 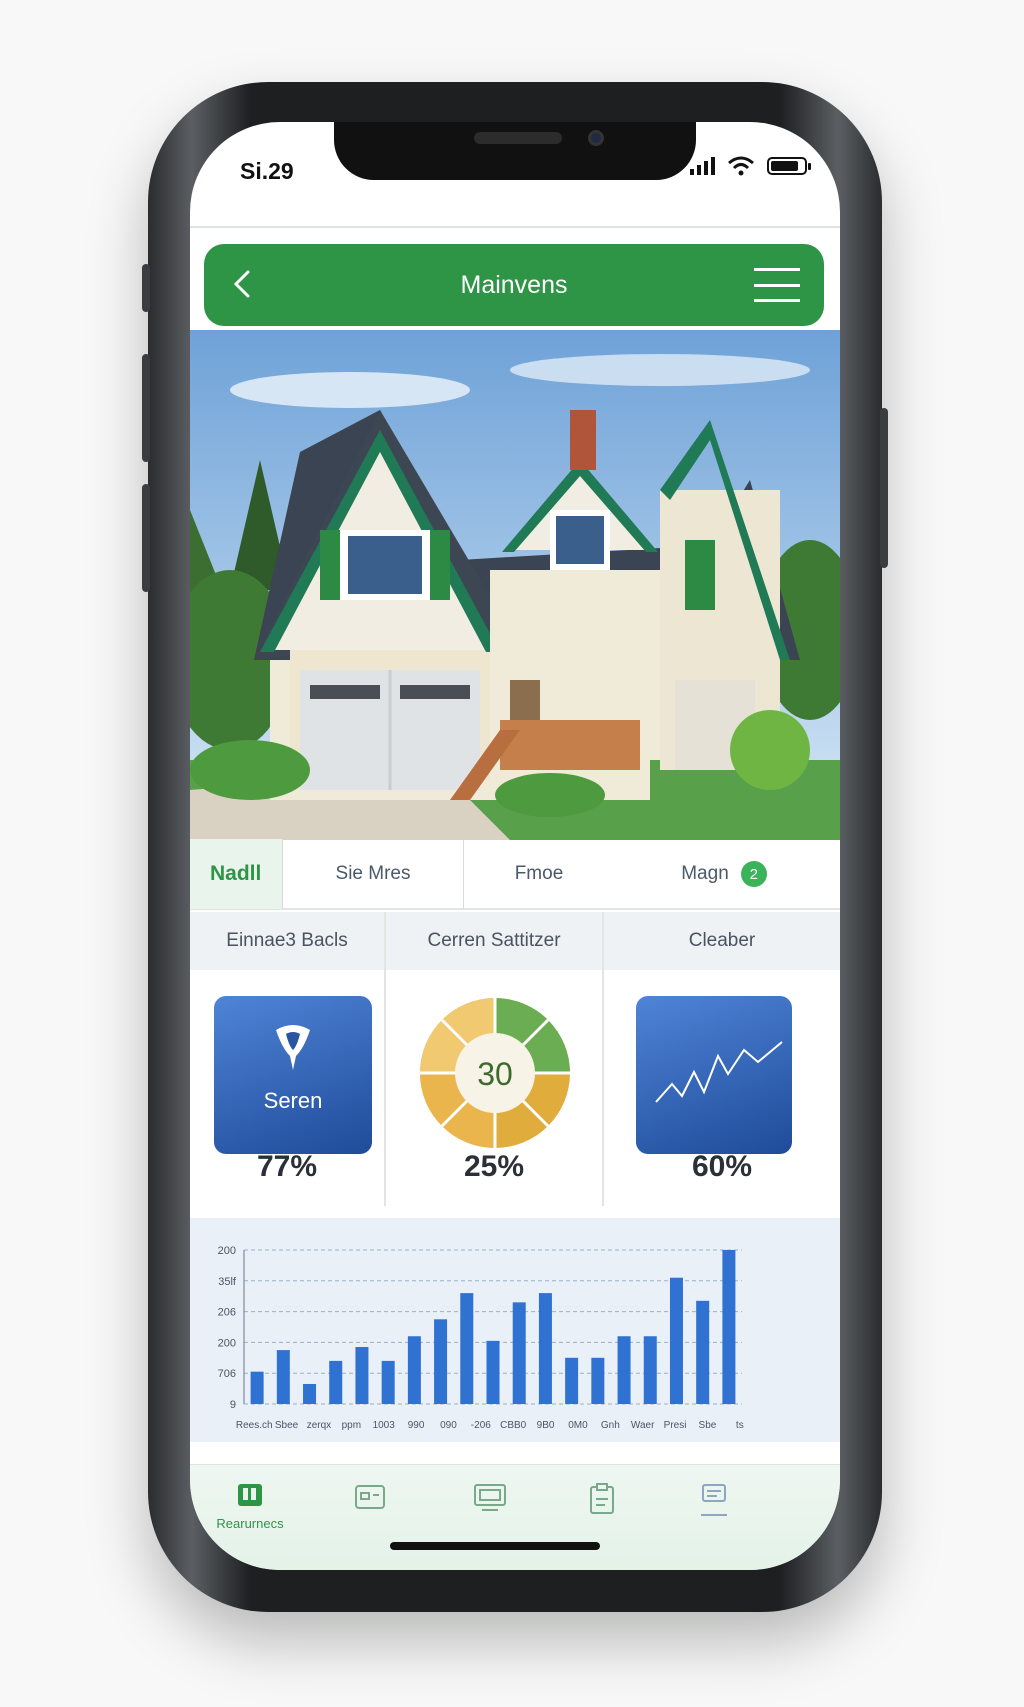 What do you see at coordinates (753, 874) in the screenshot?
I see `tab-badge: 2` at bounding box center [753, 874].